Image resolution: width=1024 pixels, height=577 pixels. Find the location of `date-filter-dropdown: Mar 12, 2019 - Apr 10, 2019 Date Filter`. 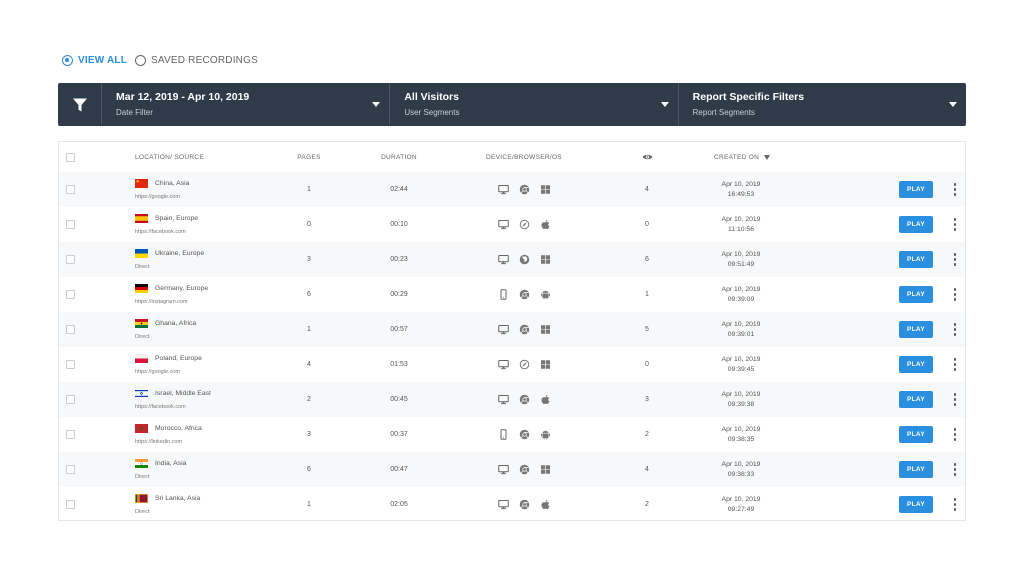

date-filter-dropdown: Mar 12, 2019 - Apr 10, 2019 Date Filter is located at coordinates (246, 104).